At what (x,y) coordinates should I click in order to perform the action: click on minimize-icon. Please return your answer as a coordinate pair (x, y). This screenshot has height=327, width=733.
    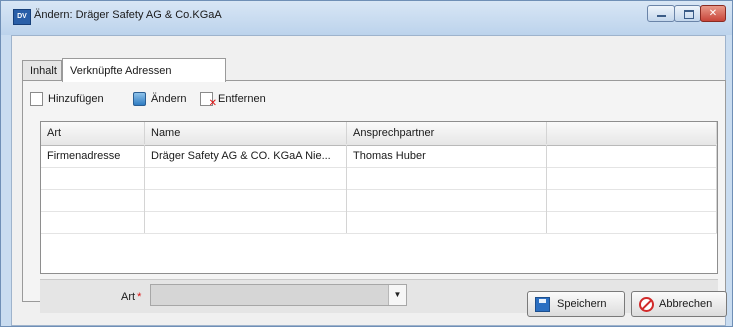
    Looking at the image, I should click on (661, 16).